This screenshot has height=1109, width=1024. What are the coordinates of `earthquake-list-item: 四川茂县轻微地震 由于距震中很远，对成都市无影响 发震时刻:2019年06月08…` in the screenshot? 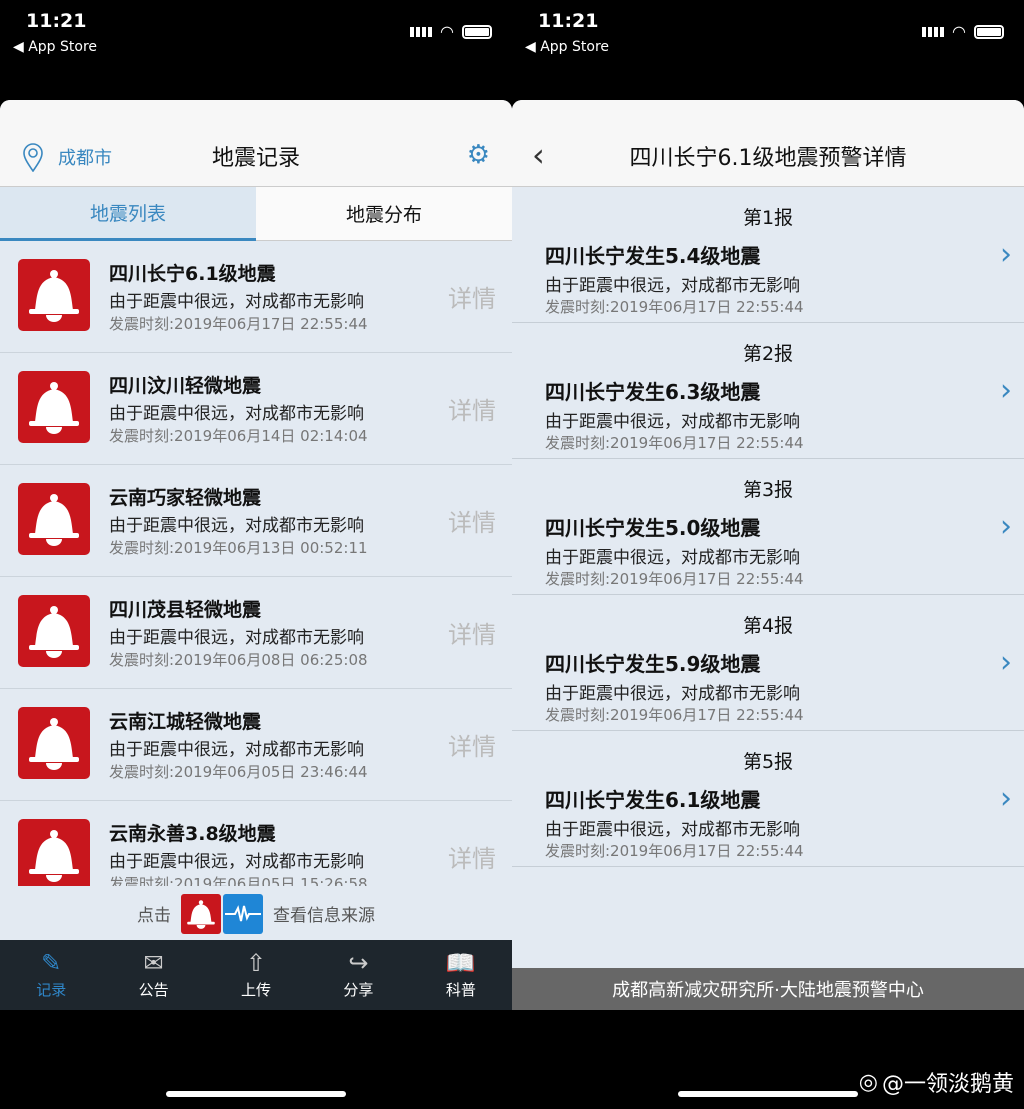 It's located at (256, 633).